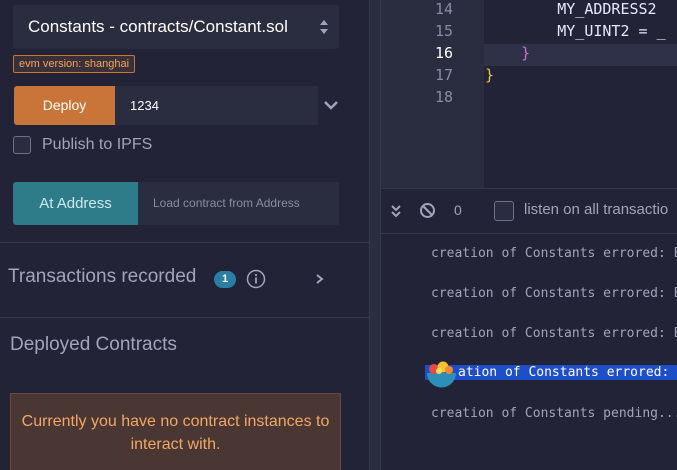 This screenshot has width=677, height=470. Describe the element at coordinates (324, 27) in the screenshot. I see `select-arrows-icon` at that location.